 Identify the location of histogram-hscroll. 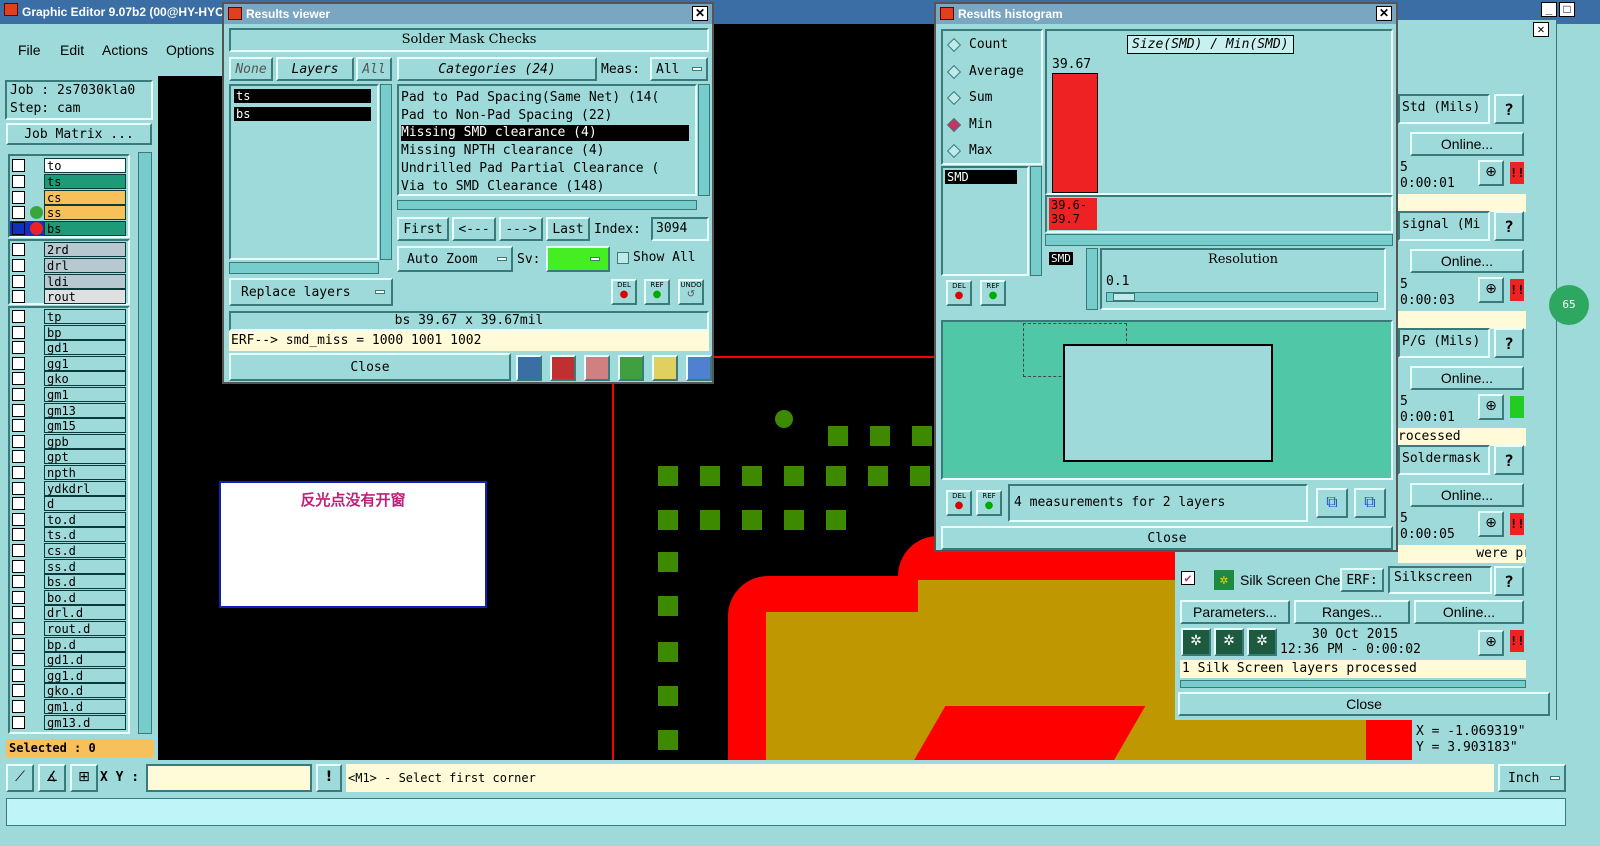
(1219, 240).